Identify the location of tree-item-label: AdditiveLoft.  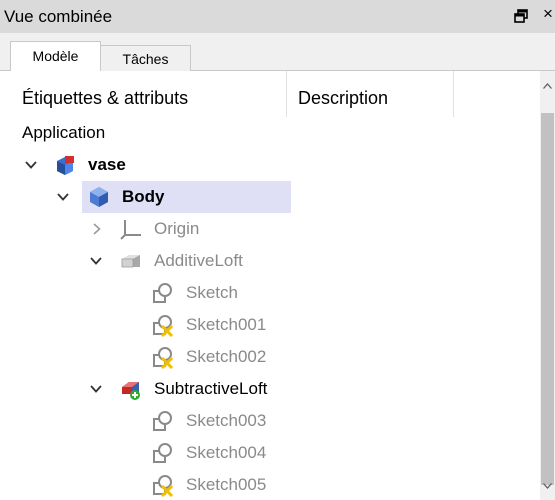
(198, 260).